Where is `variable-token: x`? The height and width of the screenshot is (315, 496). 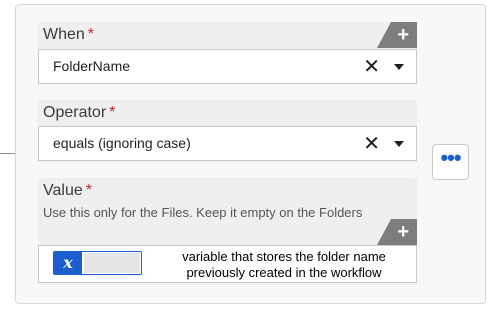
variable-token: x is located at coordinates (97, 263).